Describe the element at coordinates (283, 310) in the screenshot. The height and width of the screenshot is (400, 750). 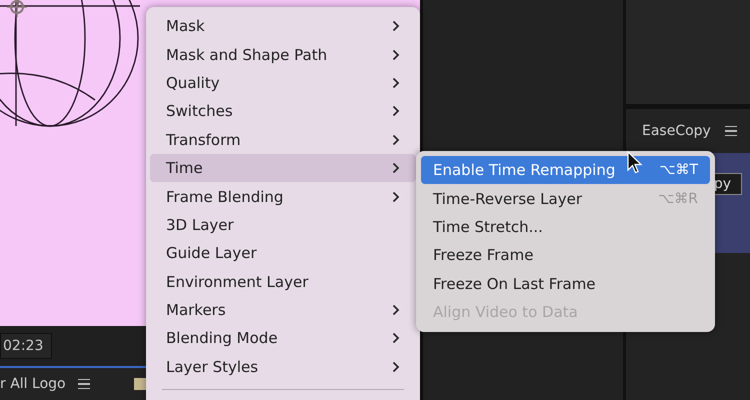
I see `menu-item: Markers` at that location.